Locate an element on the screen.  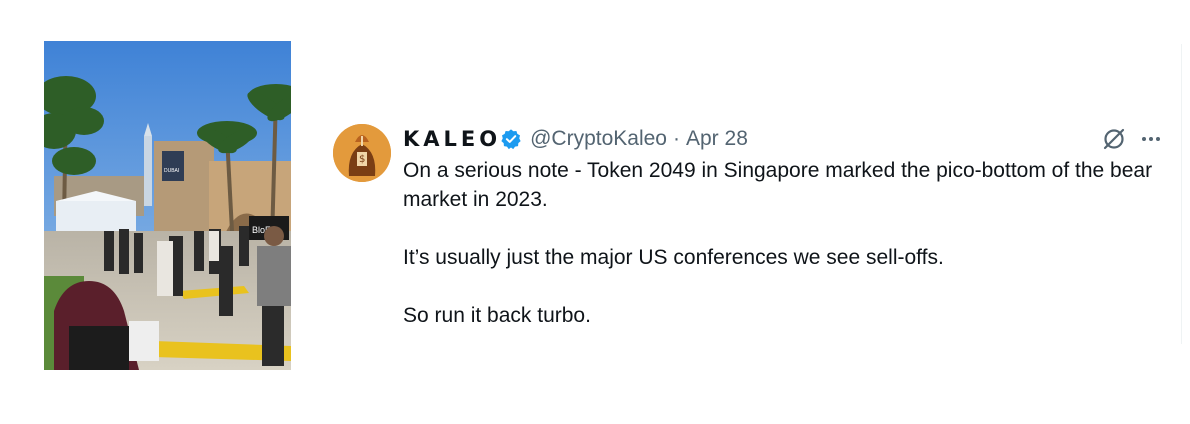
grok-icon is located at coordinates (1114, 139).